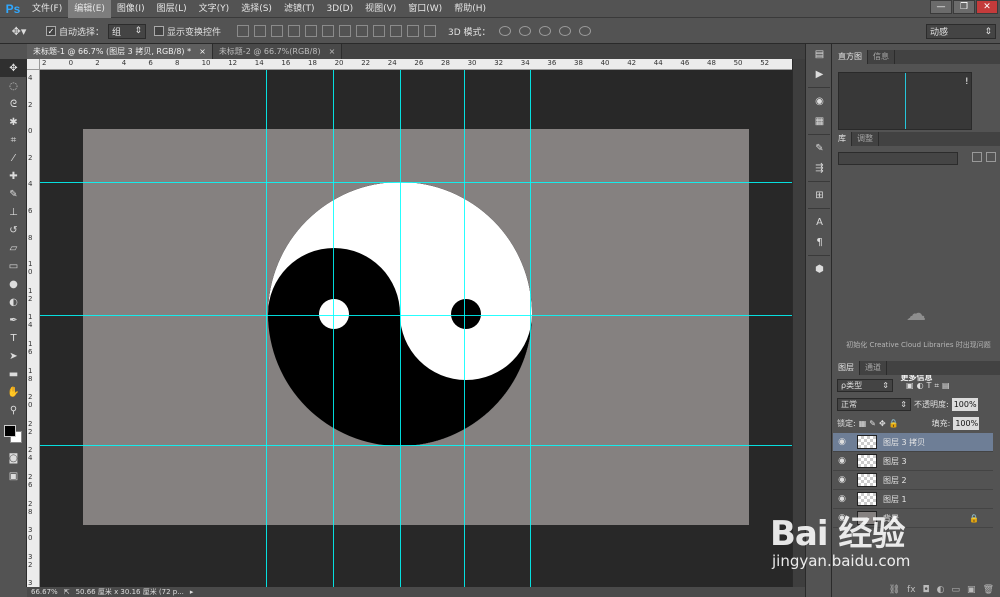  What do you see at coordinates (941, 7) in the screenshot?
I see `minimize-button: —` at bounding box center [941, 7].